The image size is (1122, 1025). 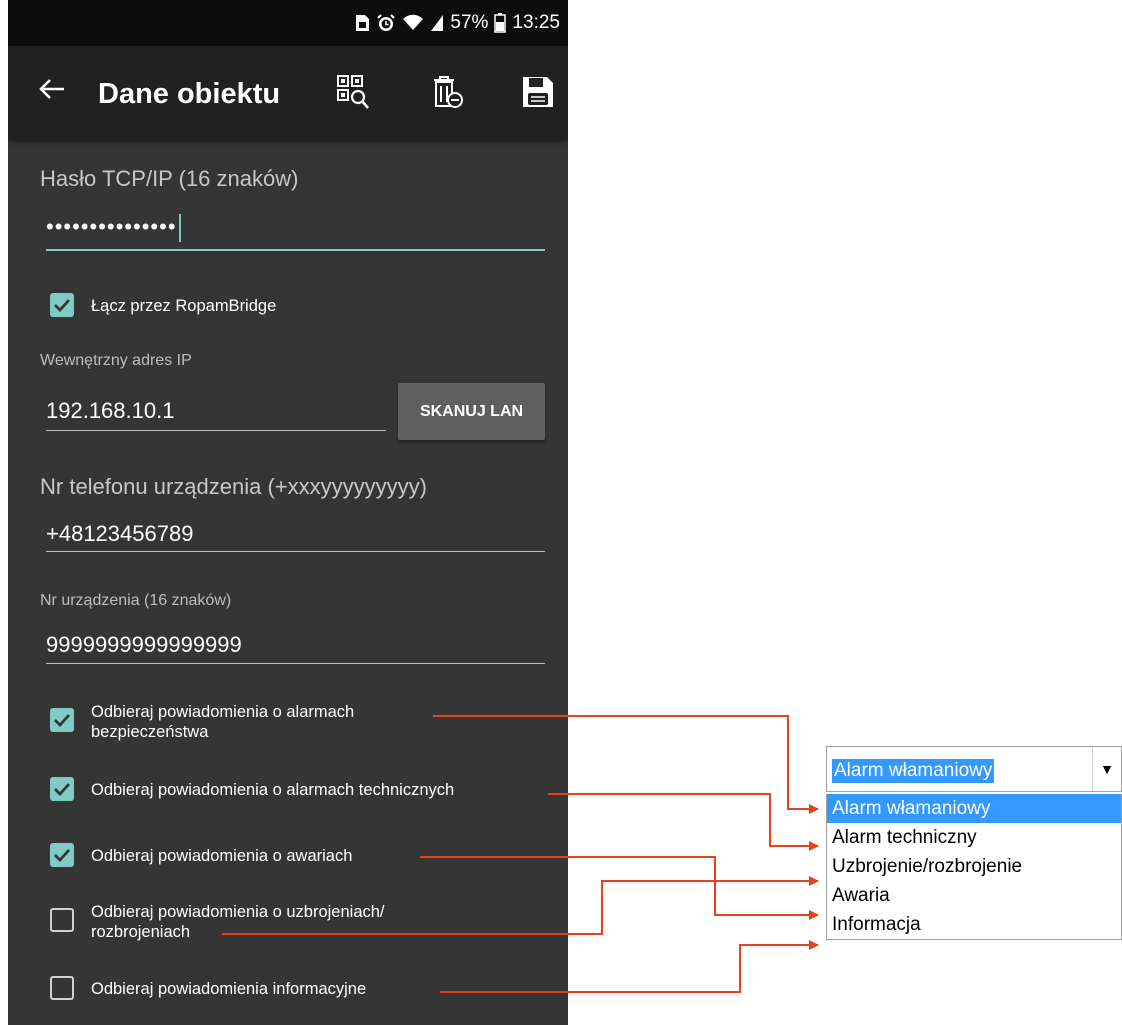 What do you see at coordinates (683, 822) in the screenshot?
I see `connector-technical-alarm` at bounding box center [683, 822].